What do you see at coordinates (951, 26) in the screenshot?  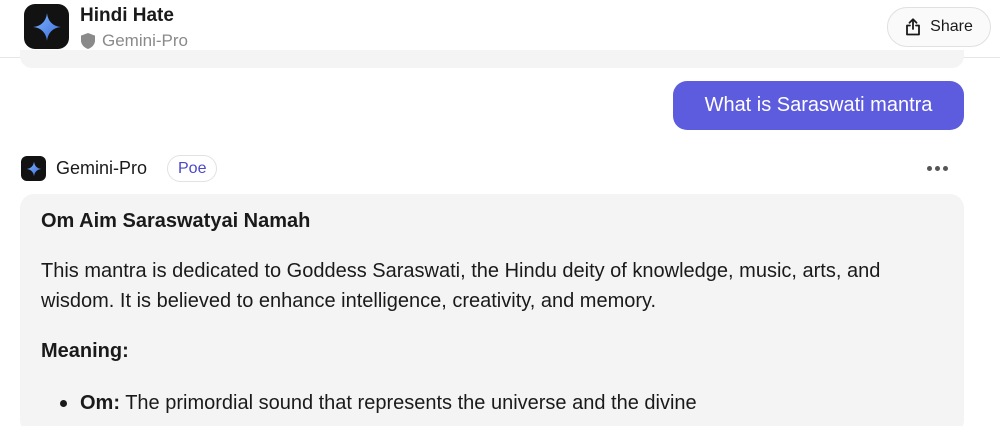 I see `share-label: Share` at bounding box center [951, 26].